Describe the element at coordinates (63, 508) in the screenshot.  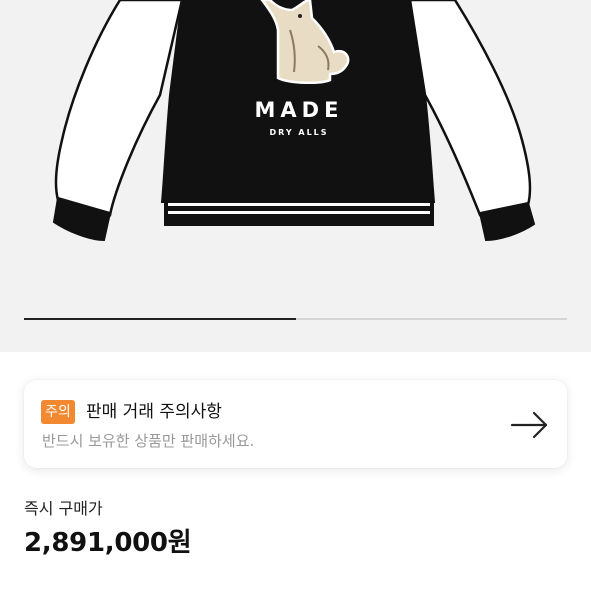
I see `instant-buy-price-label: 즉시 구매가` at that location.